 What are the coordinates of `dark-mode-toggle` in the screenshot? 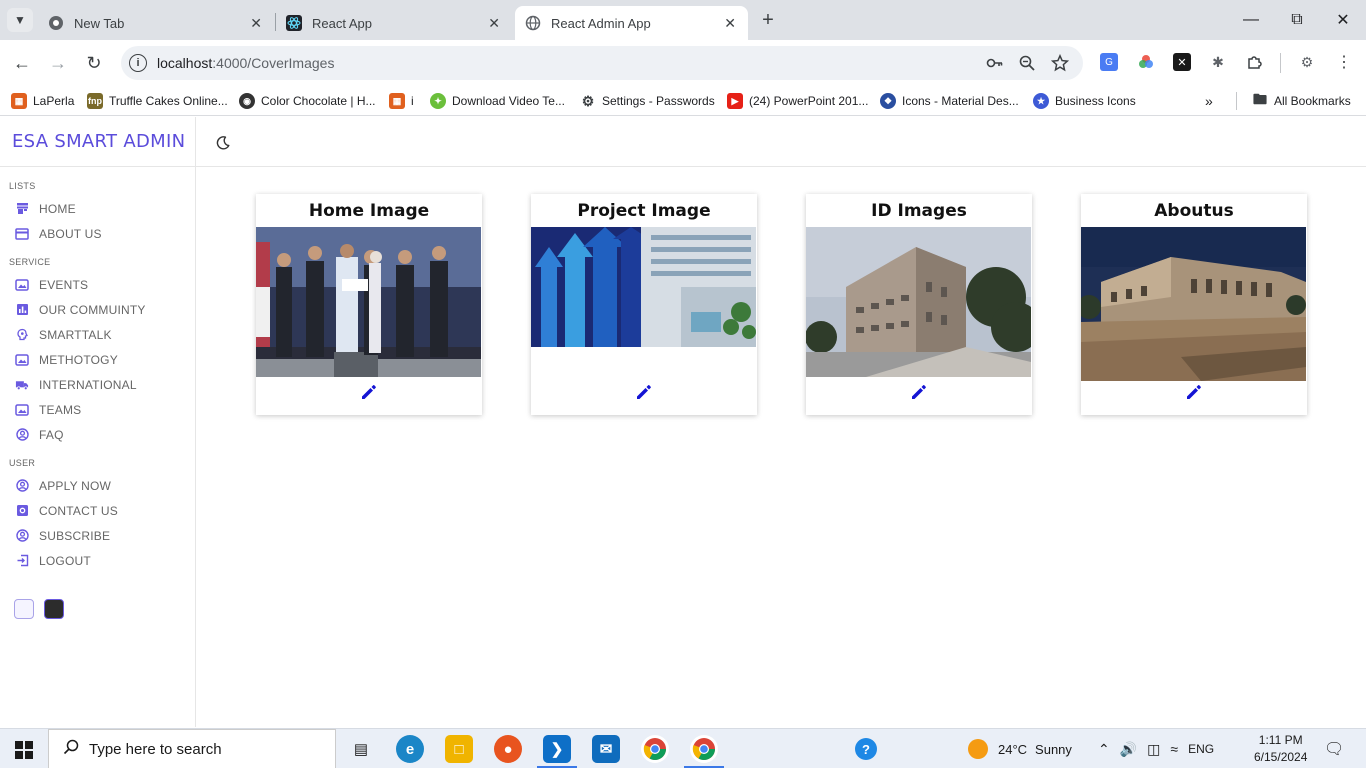 It's located at (223, 143).